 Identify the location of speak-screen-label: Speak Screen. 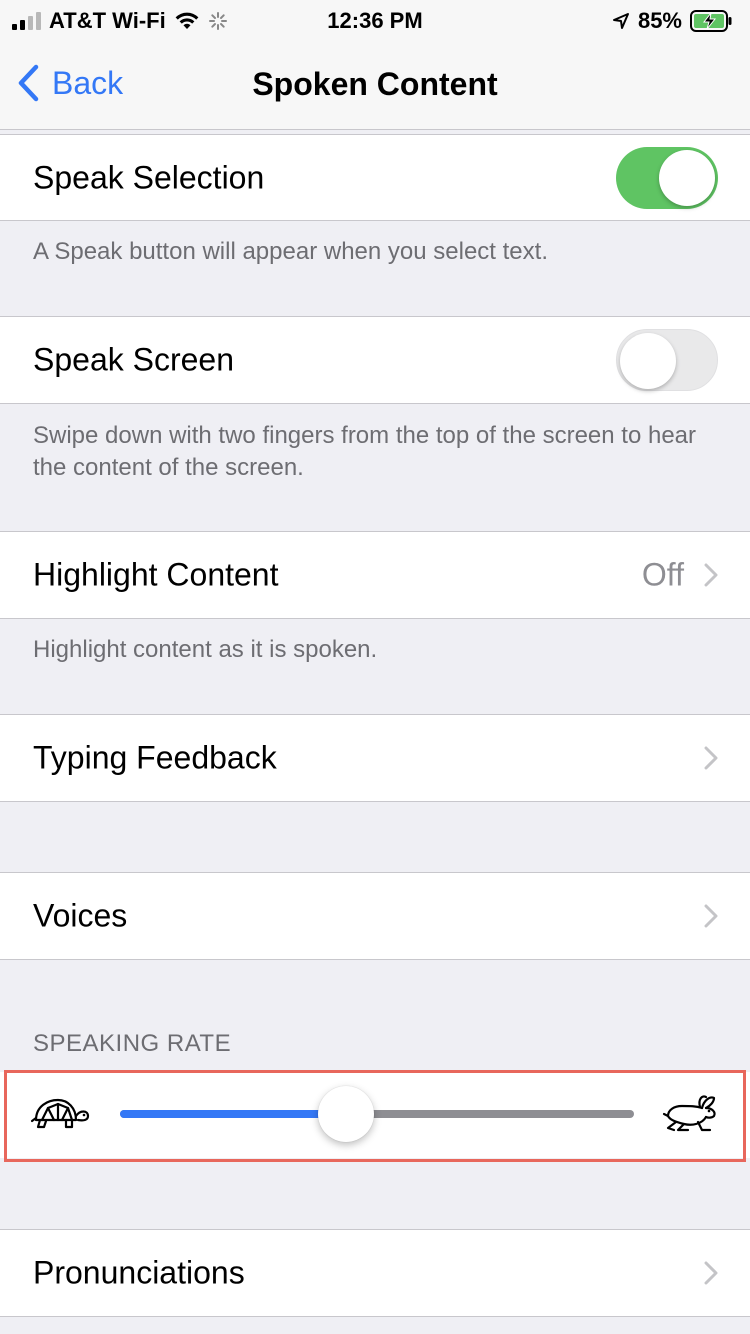
(134, 359).